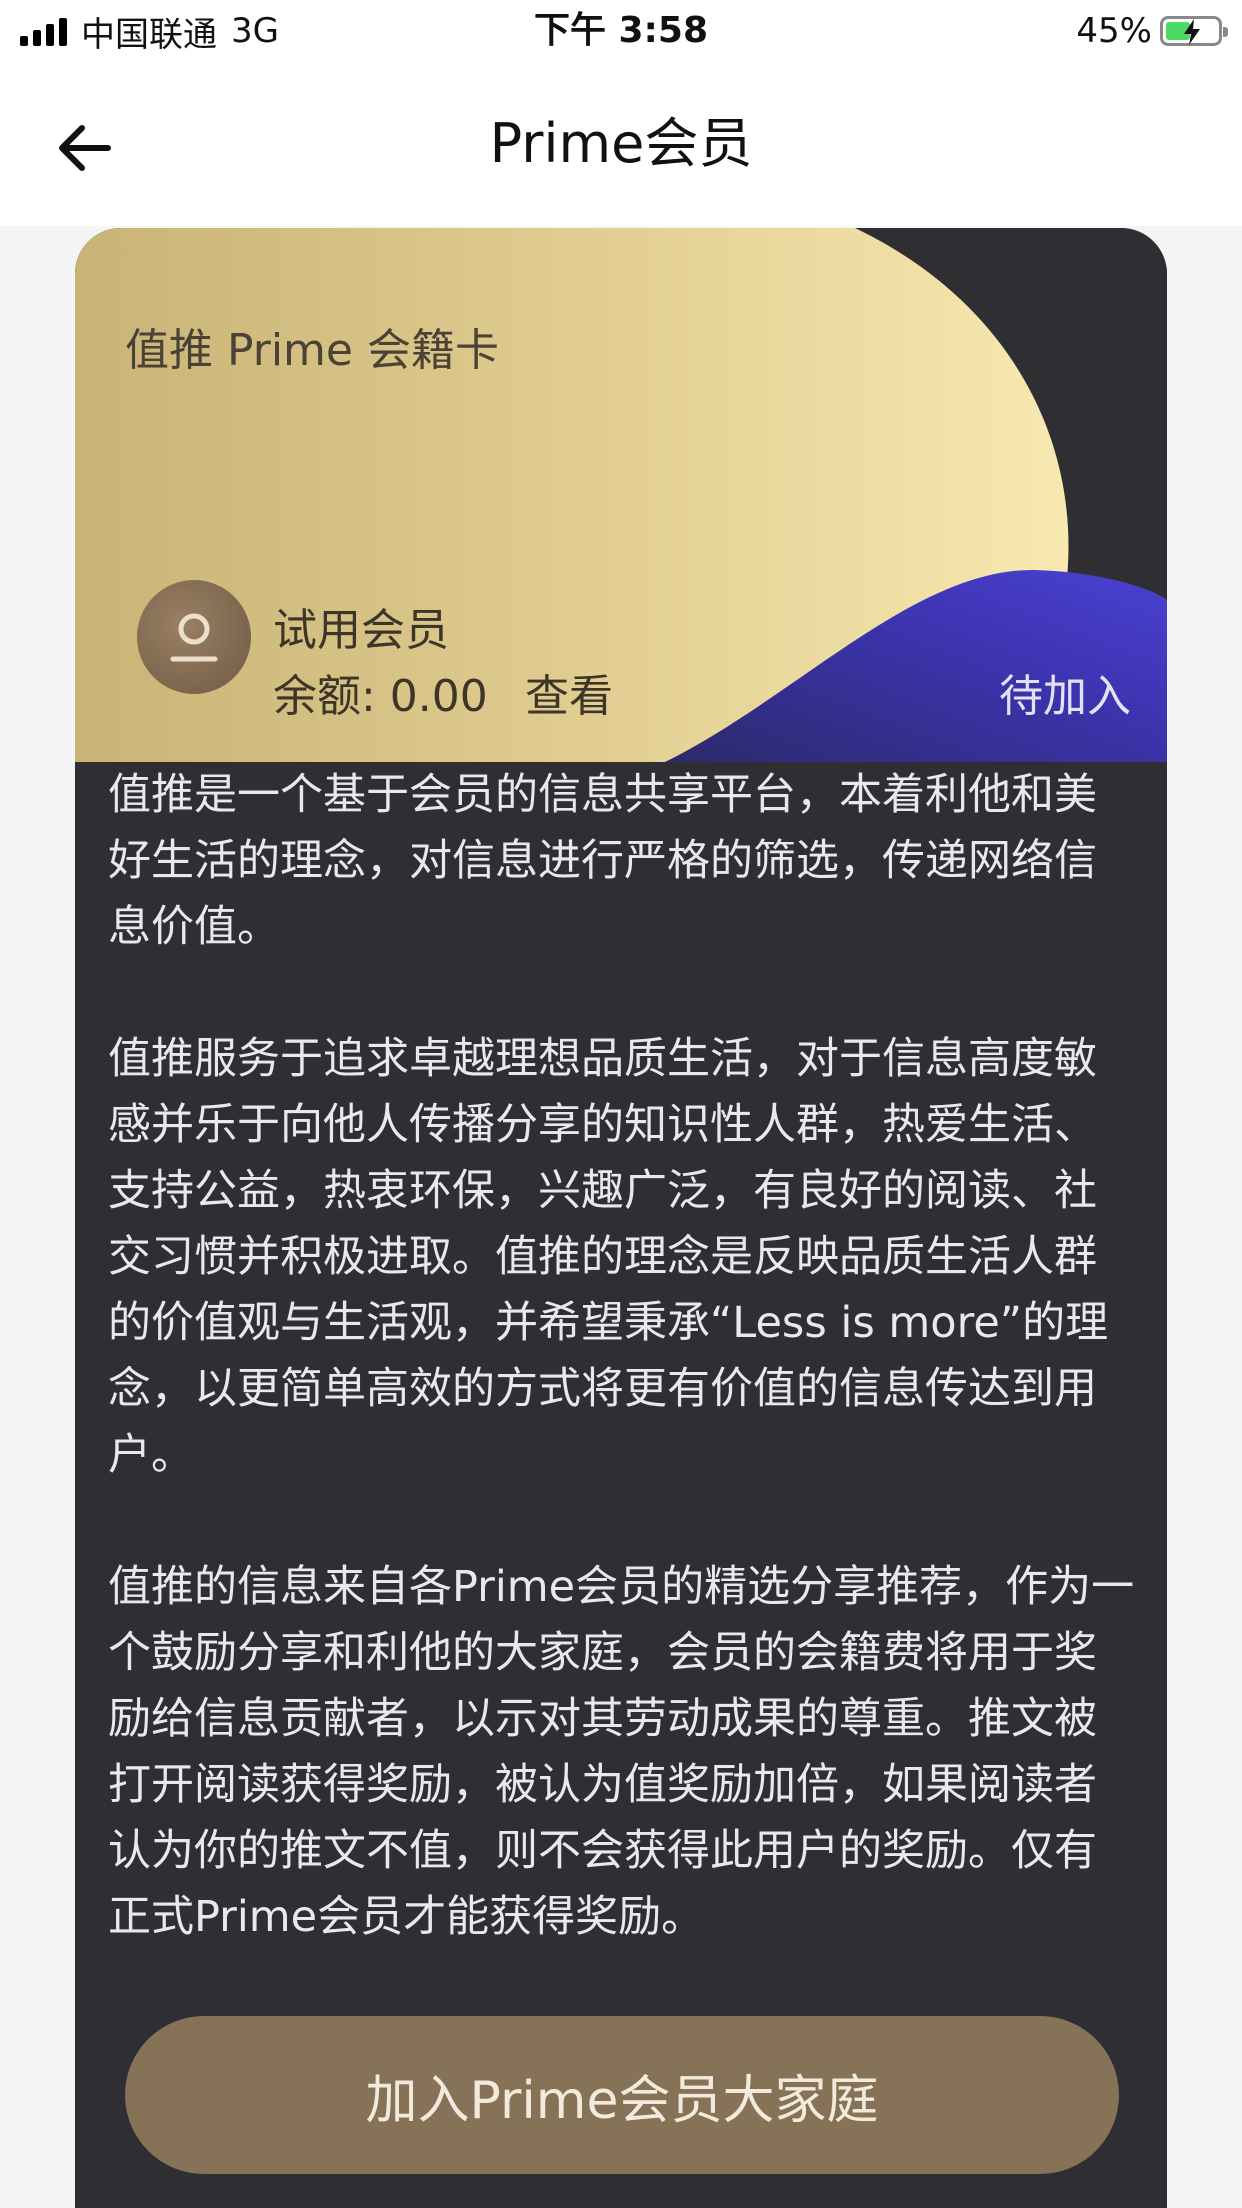  What do you see at coordinates (622, 2095) in the screenshot?
I see `join-prime-button: 加入Prime会员大家庭` at bounding box center [622, 2095].